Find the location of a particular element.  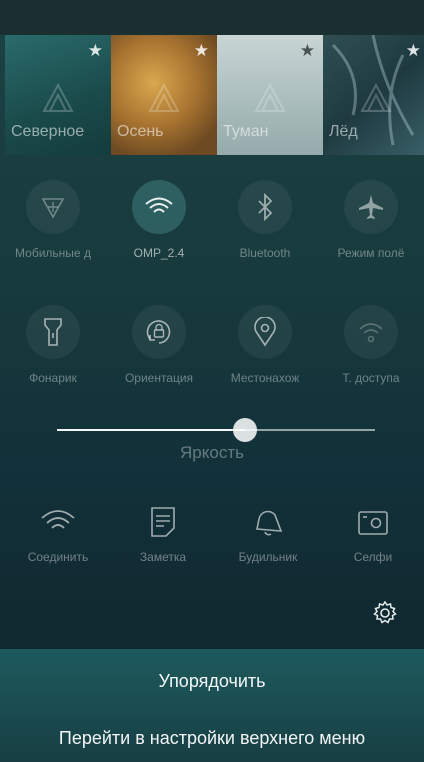

ambience-card-tuman: ★ Туман is located at coordinates (270, 95).